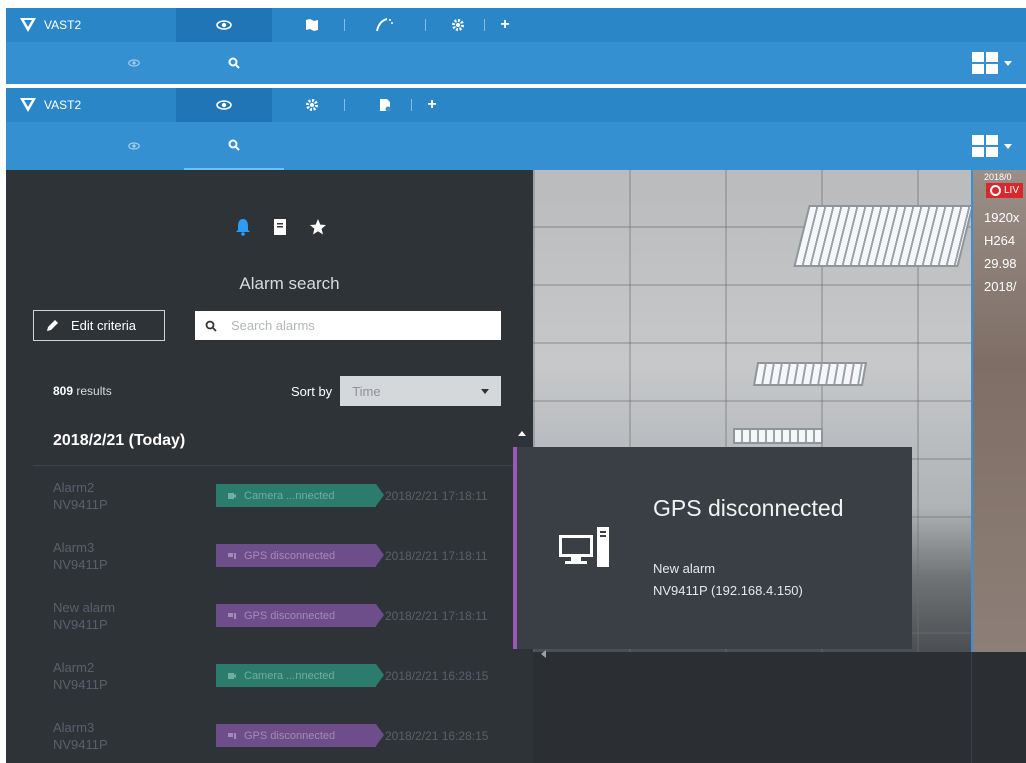  Describe the element at coordinates (1000, 286) in the screenshot. I see `osd-date: 2018/` at that location.